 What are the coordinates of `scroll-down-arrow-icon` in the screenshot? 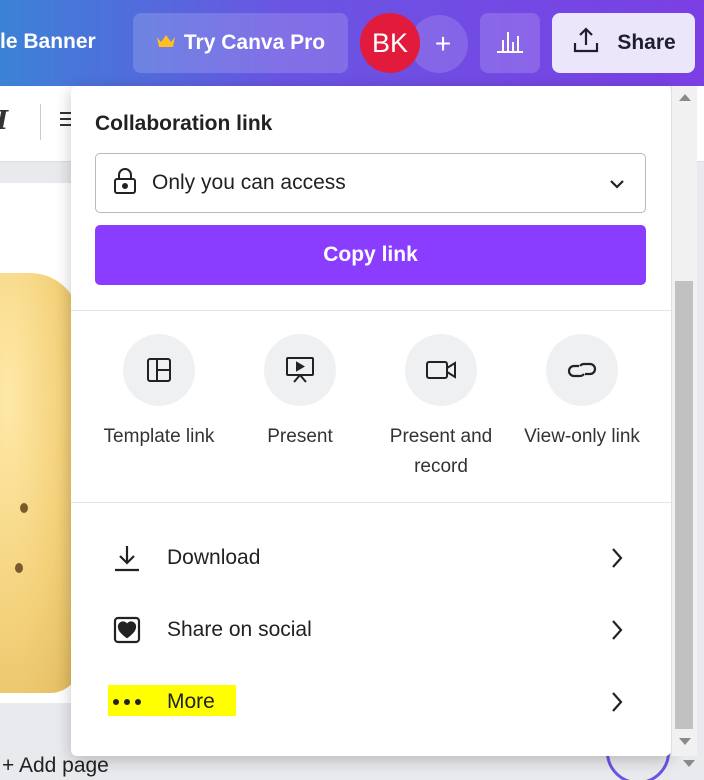 It's located at (685, 741).